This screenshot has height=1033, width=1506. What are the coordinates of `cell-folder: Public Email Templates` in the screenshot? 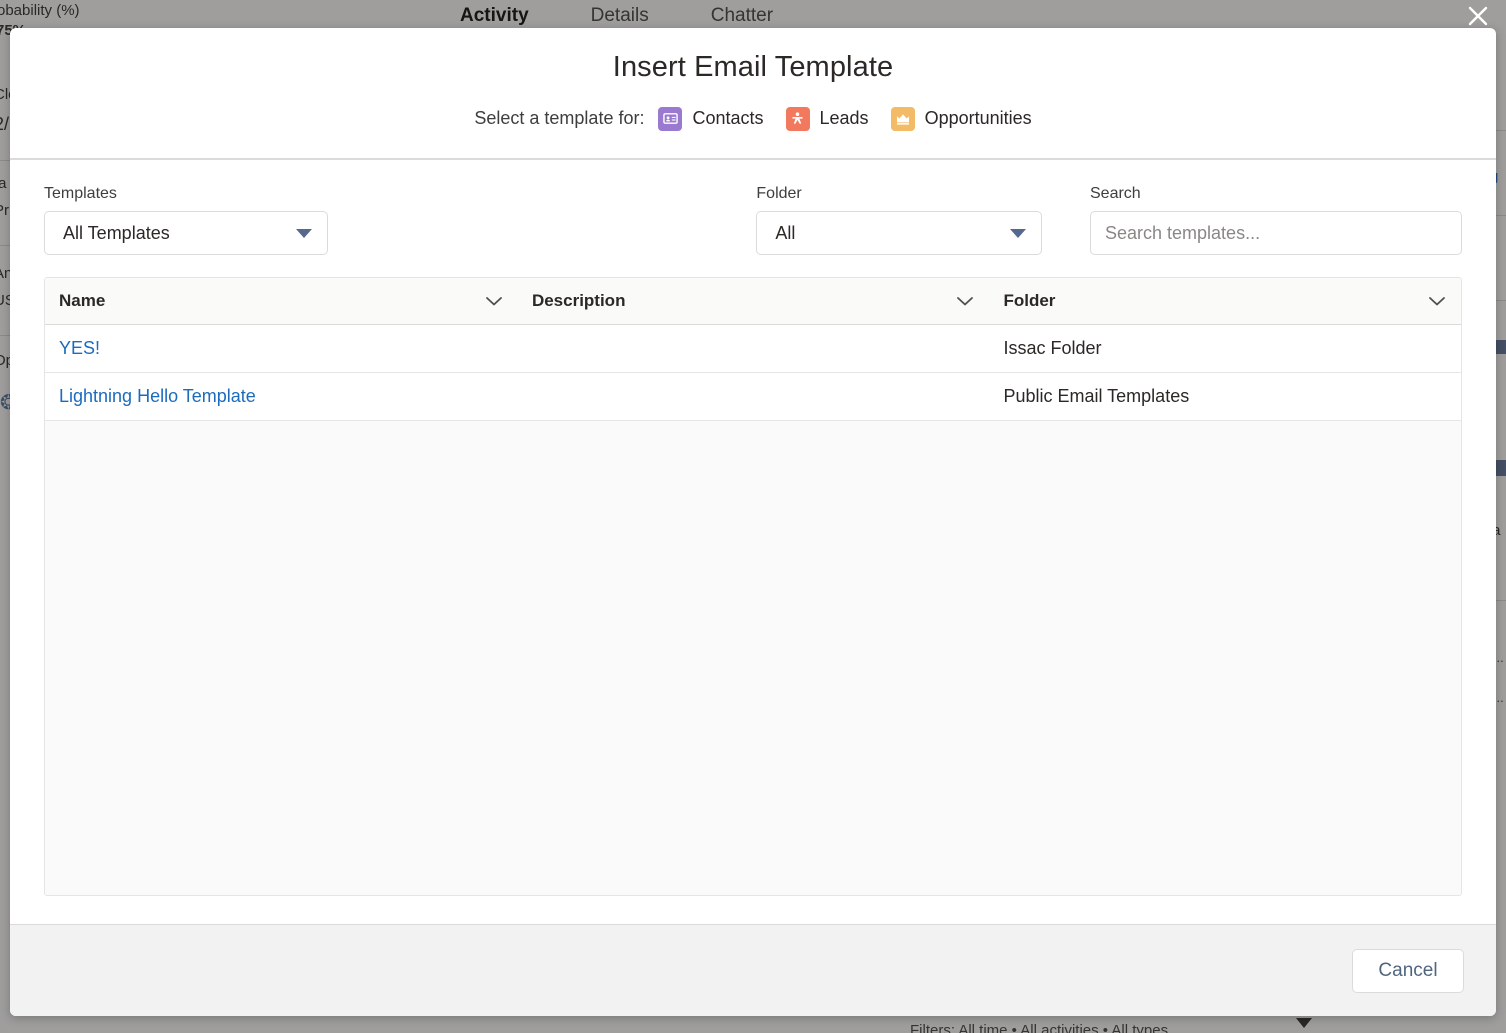 It's located at (1225, 396).